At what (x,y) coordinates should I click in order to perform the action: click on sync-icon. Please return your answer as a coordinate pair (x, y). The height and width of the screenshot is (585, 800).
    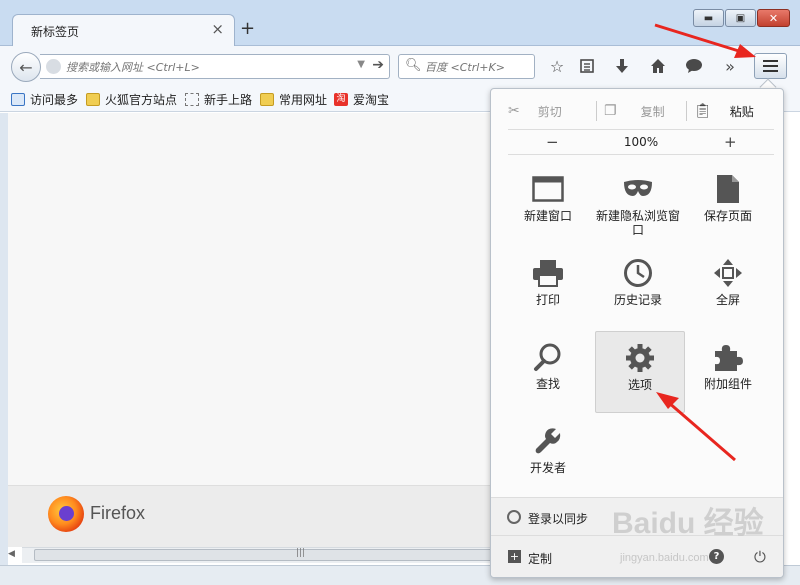
    Looking at the image, I should click on (514, 517).